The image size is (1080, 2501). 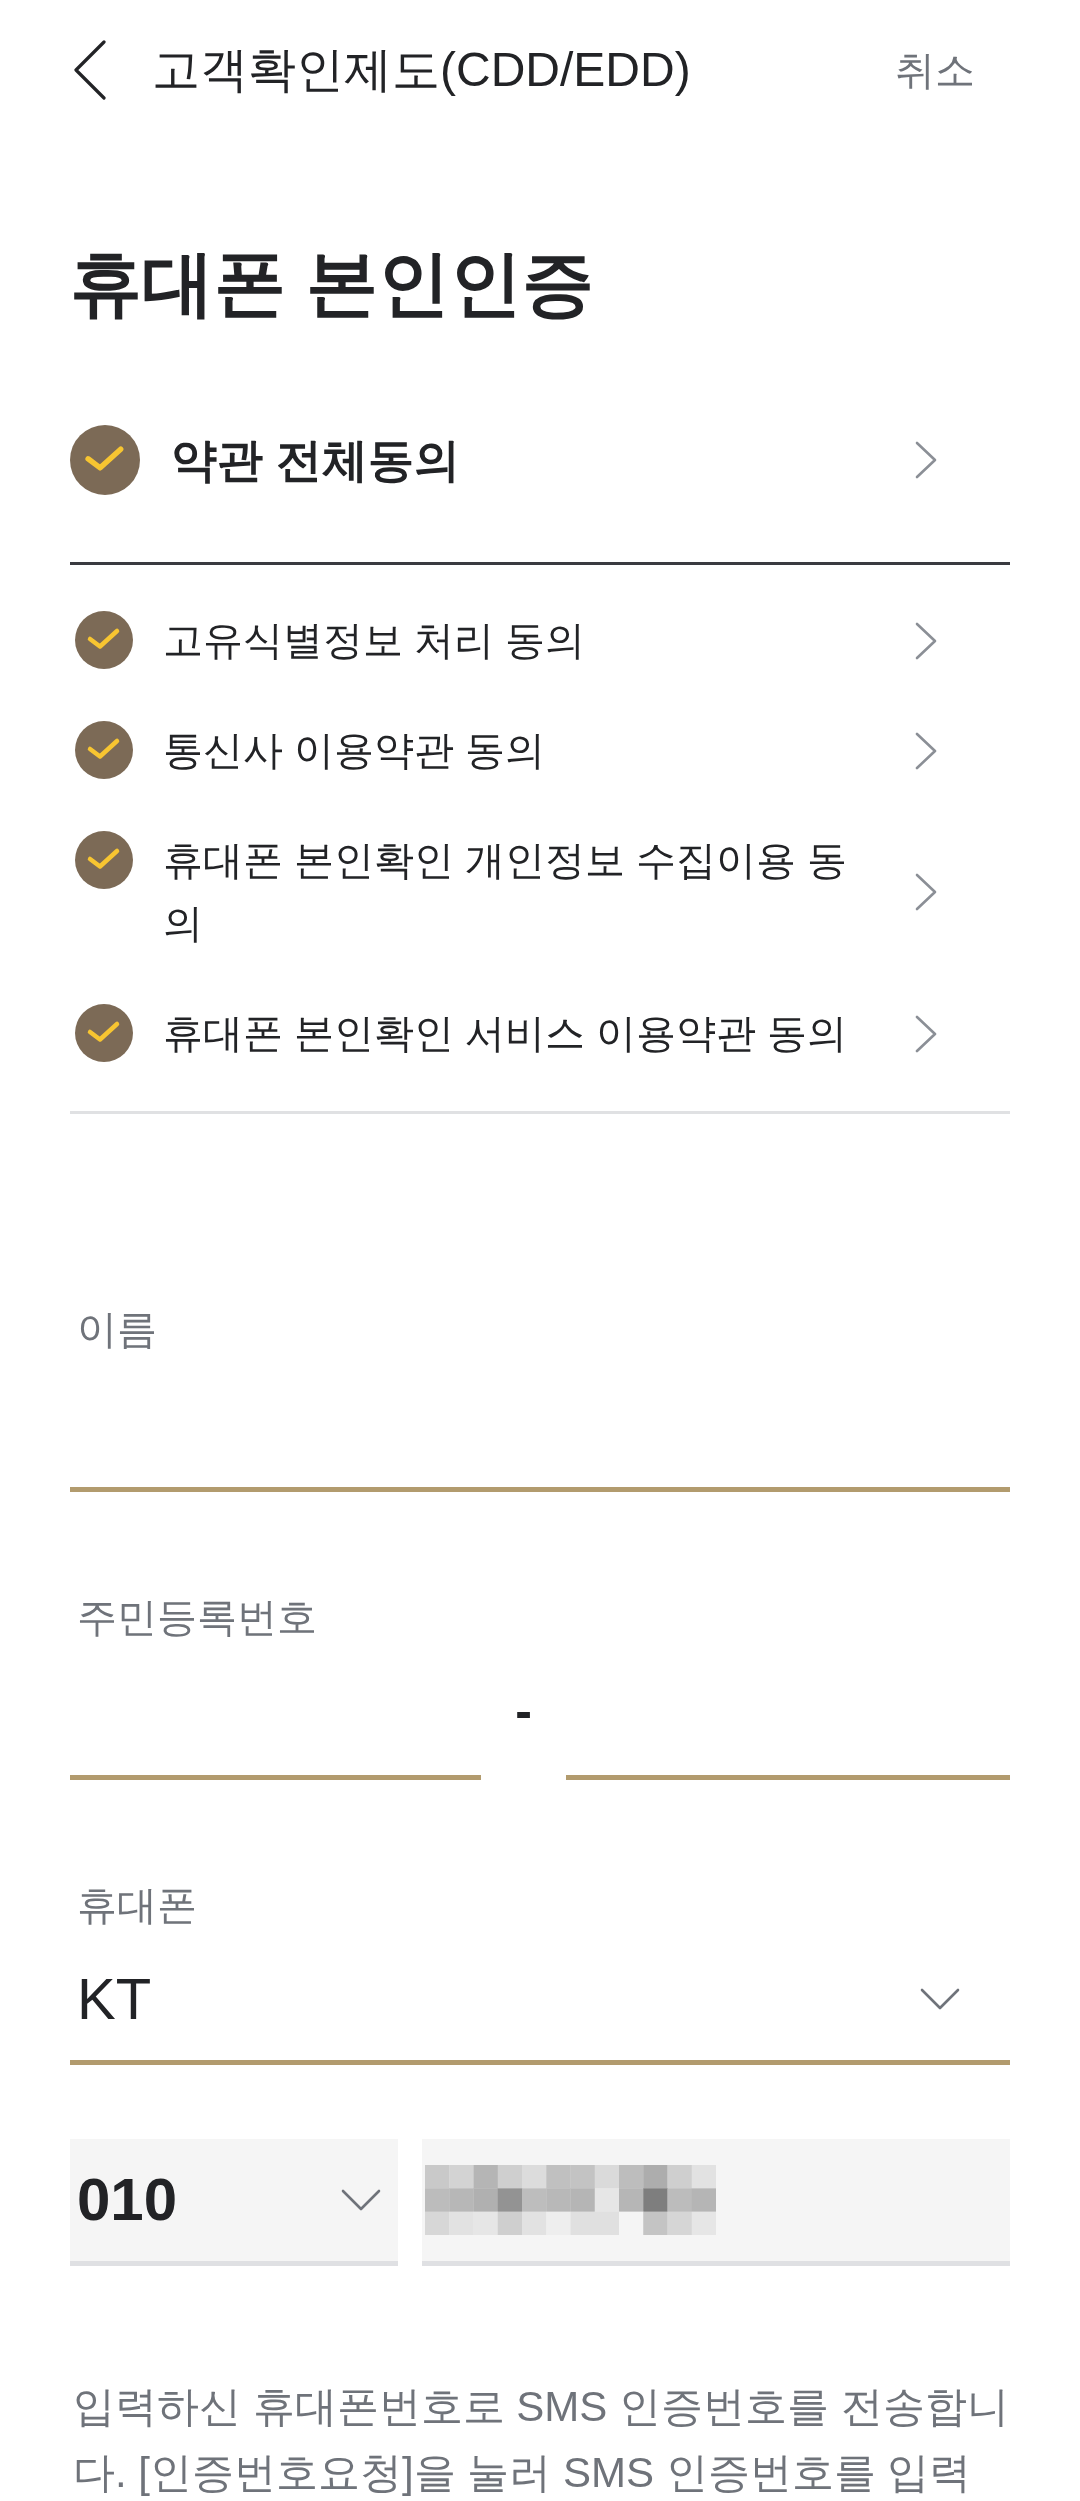 What do you see at coordinates (716, 2202) in the screenshot?
I see `phone-number-field` at bounding box center [716, 2202].